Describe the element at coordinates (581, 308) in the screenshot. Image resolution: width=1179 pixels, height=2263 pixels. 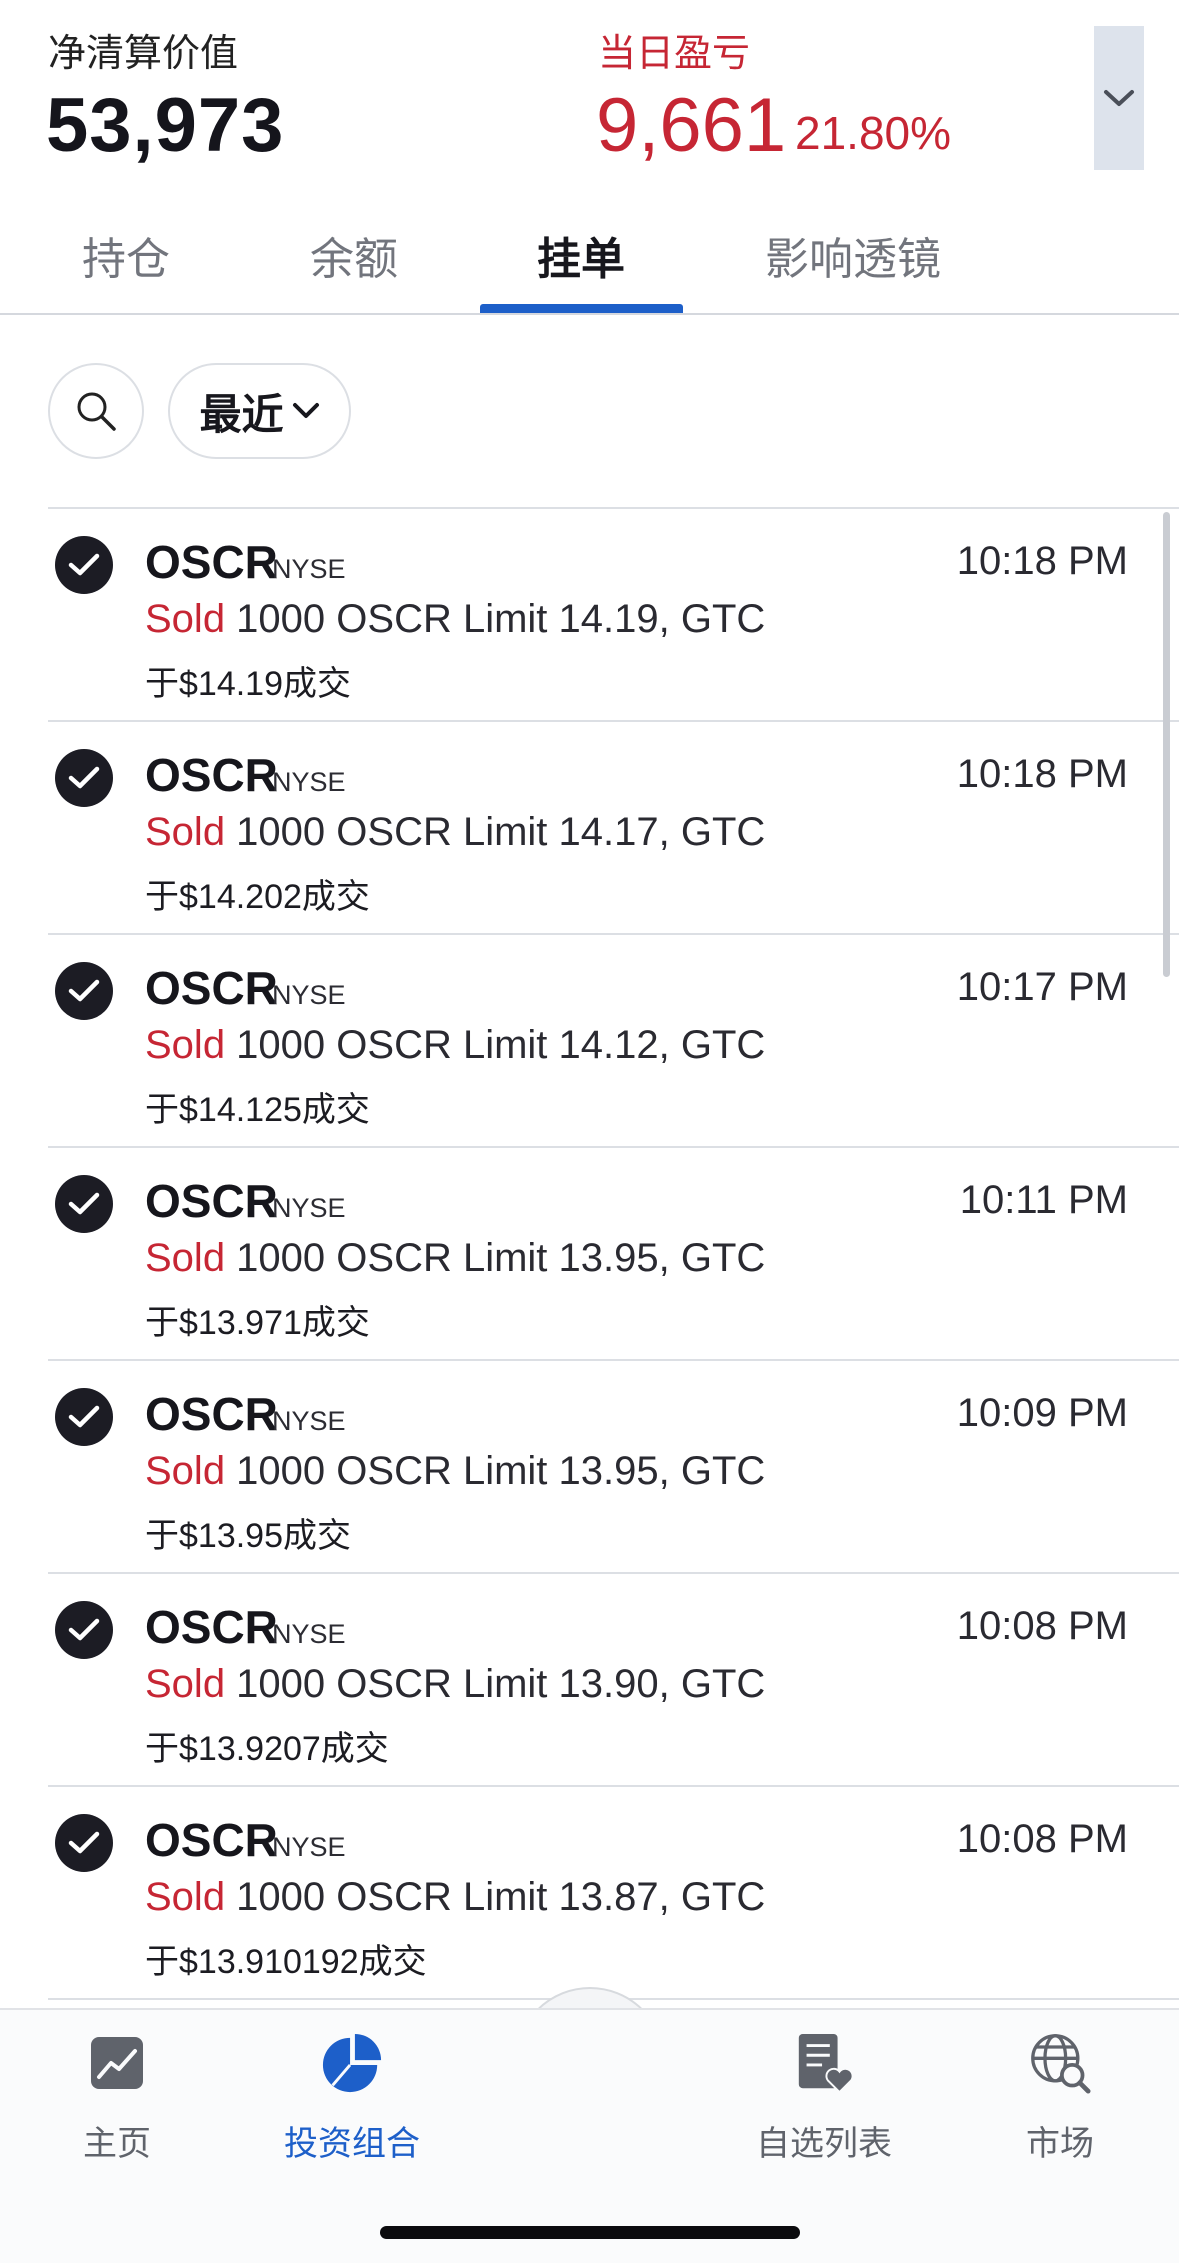
I see `active-tab-indicator` at that location.